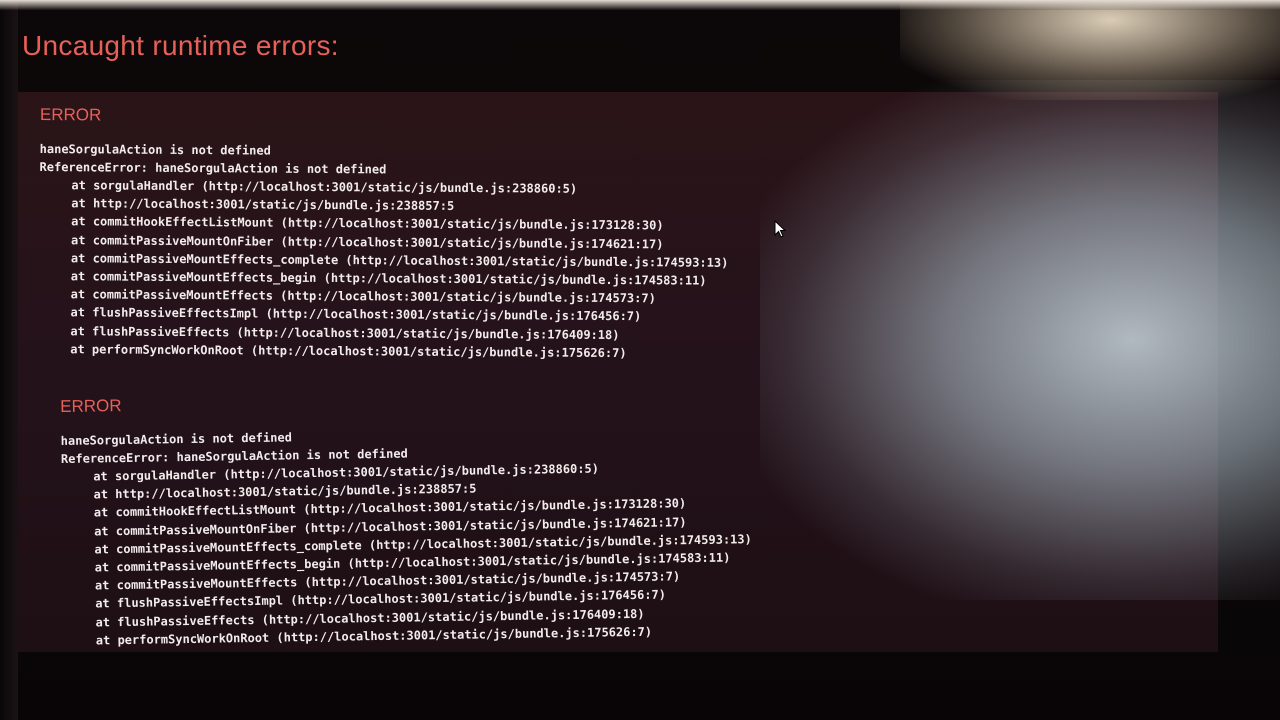 The width and height of the screenshot is (1280, 720). Describe the element at coordinates (640, 5) in the screenshot. I see `monitor-bezel-top` at that location.